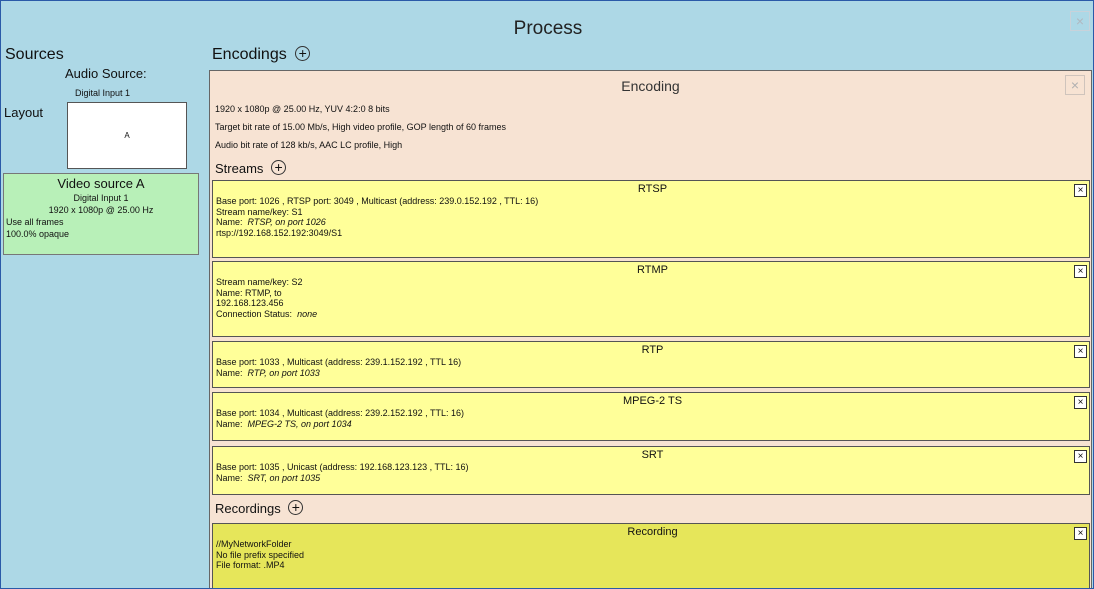 The width and height of the screenshot is (1094, 589). I want to click on stream-name-row: Name: RTP, on port 1033, so click(652, 373).